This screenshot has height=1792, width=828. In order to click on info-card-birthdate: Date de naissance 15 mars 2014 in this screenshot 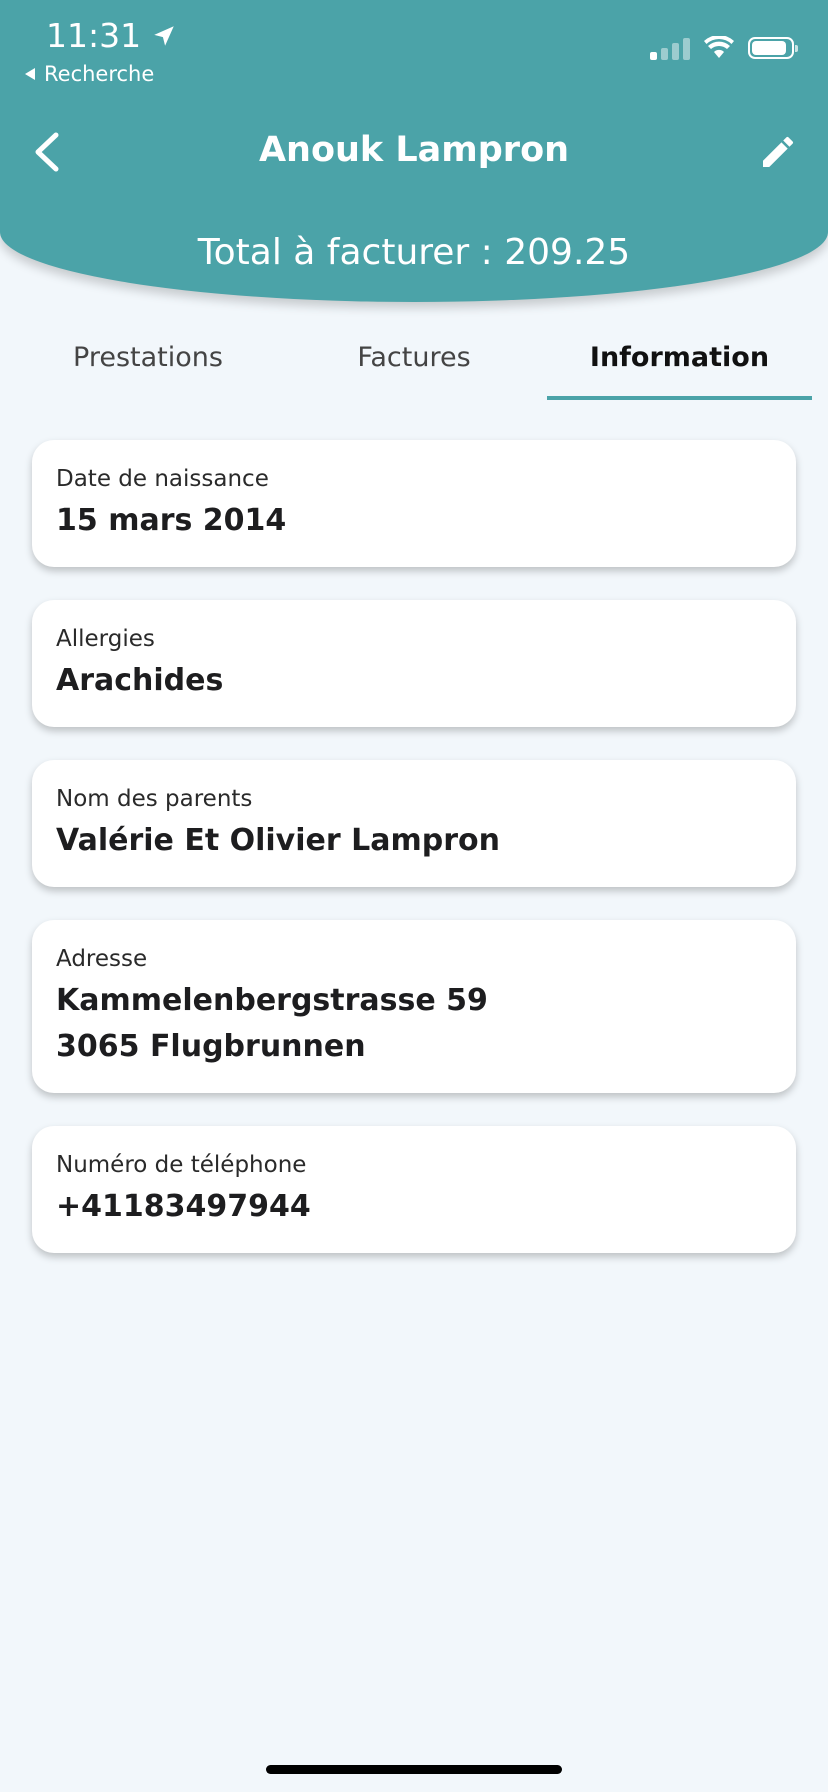, I will do `click(414, 503)`.